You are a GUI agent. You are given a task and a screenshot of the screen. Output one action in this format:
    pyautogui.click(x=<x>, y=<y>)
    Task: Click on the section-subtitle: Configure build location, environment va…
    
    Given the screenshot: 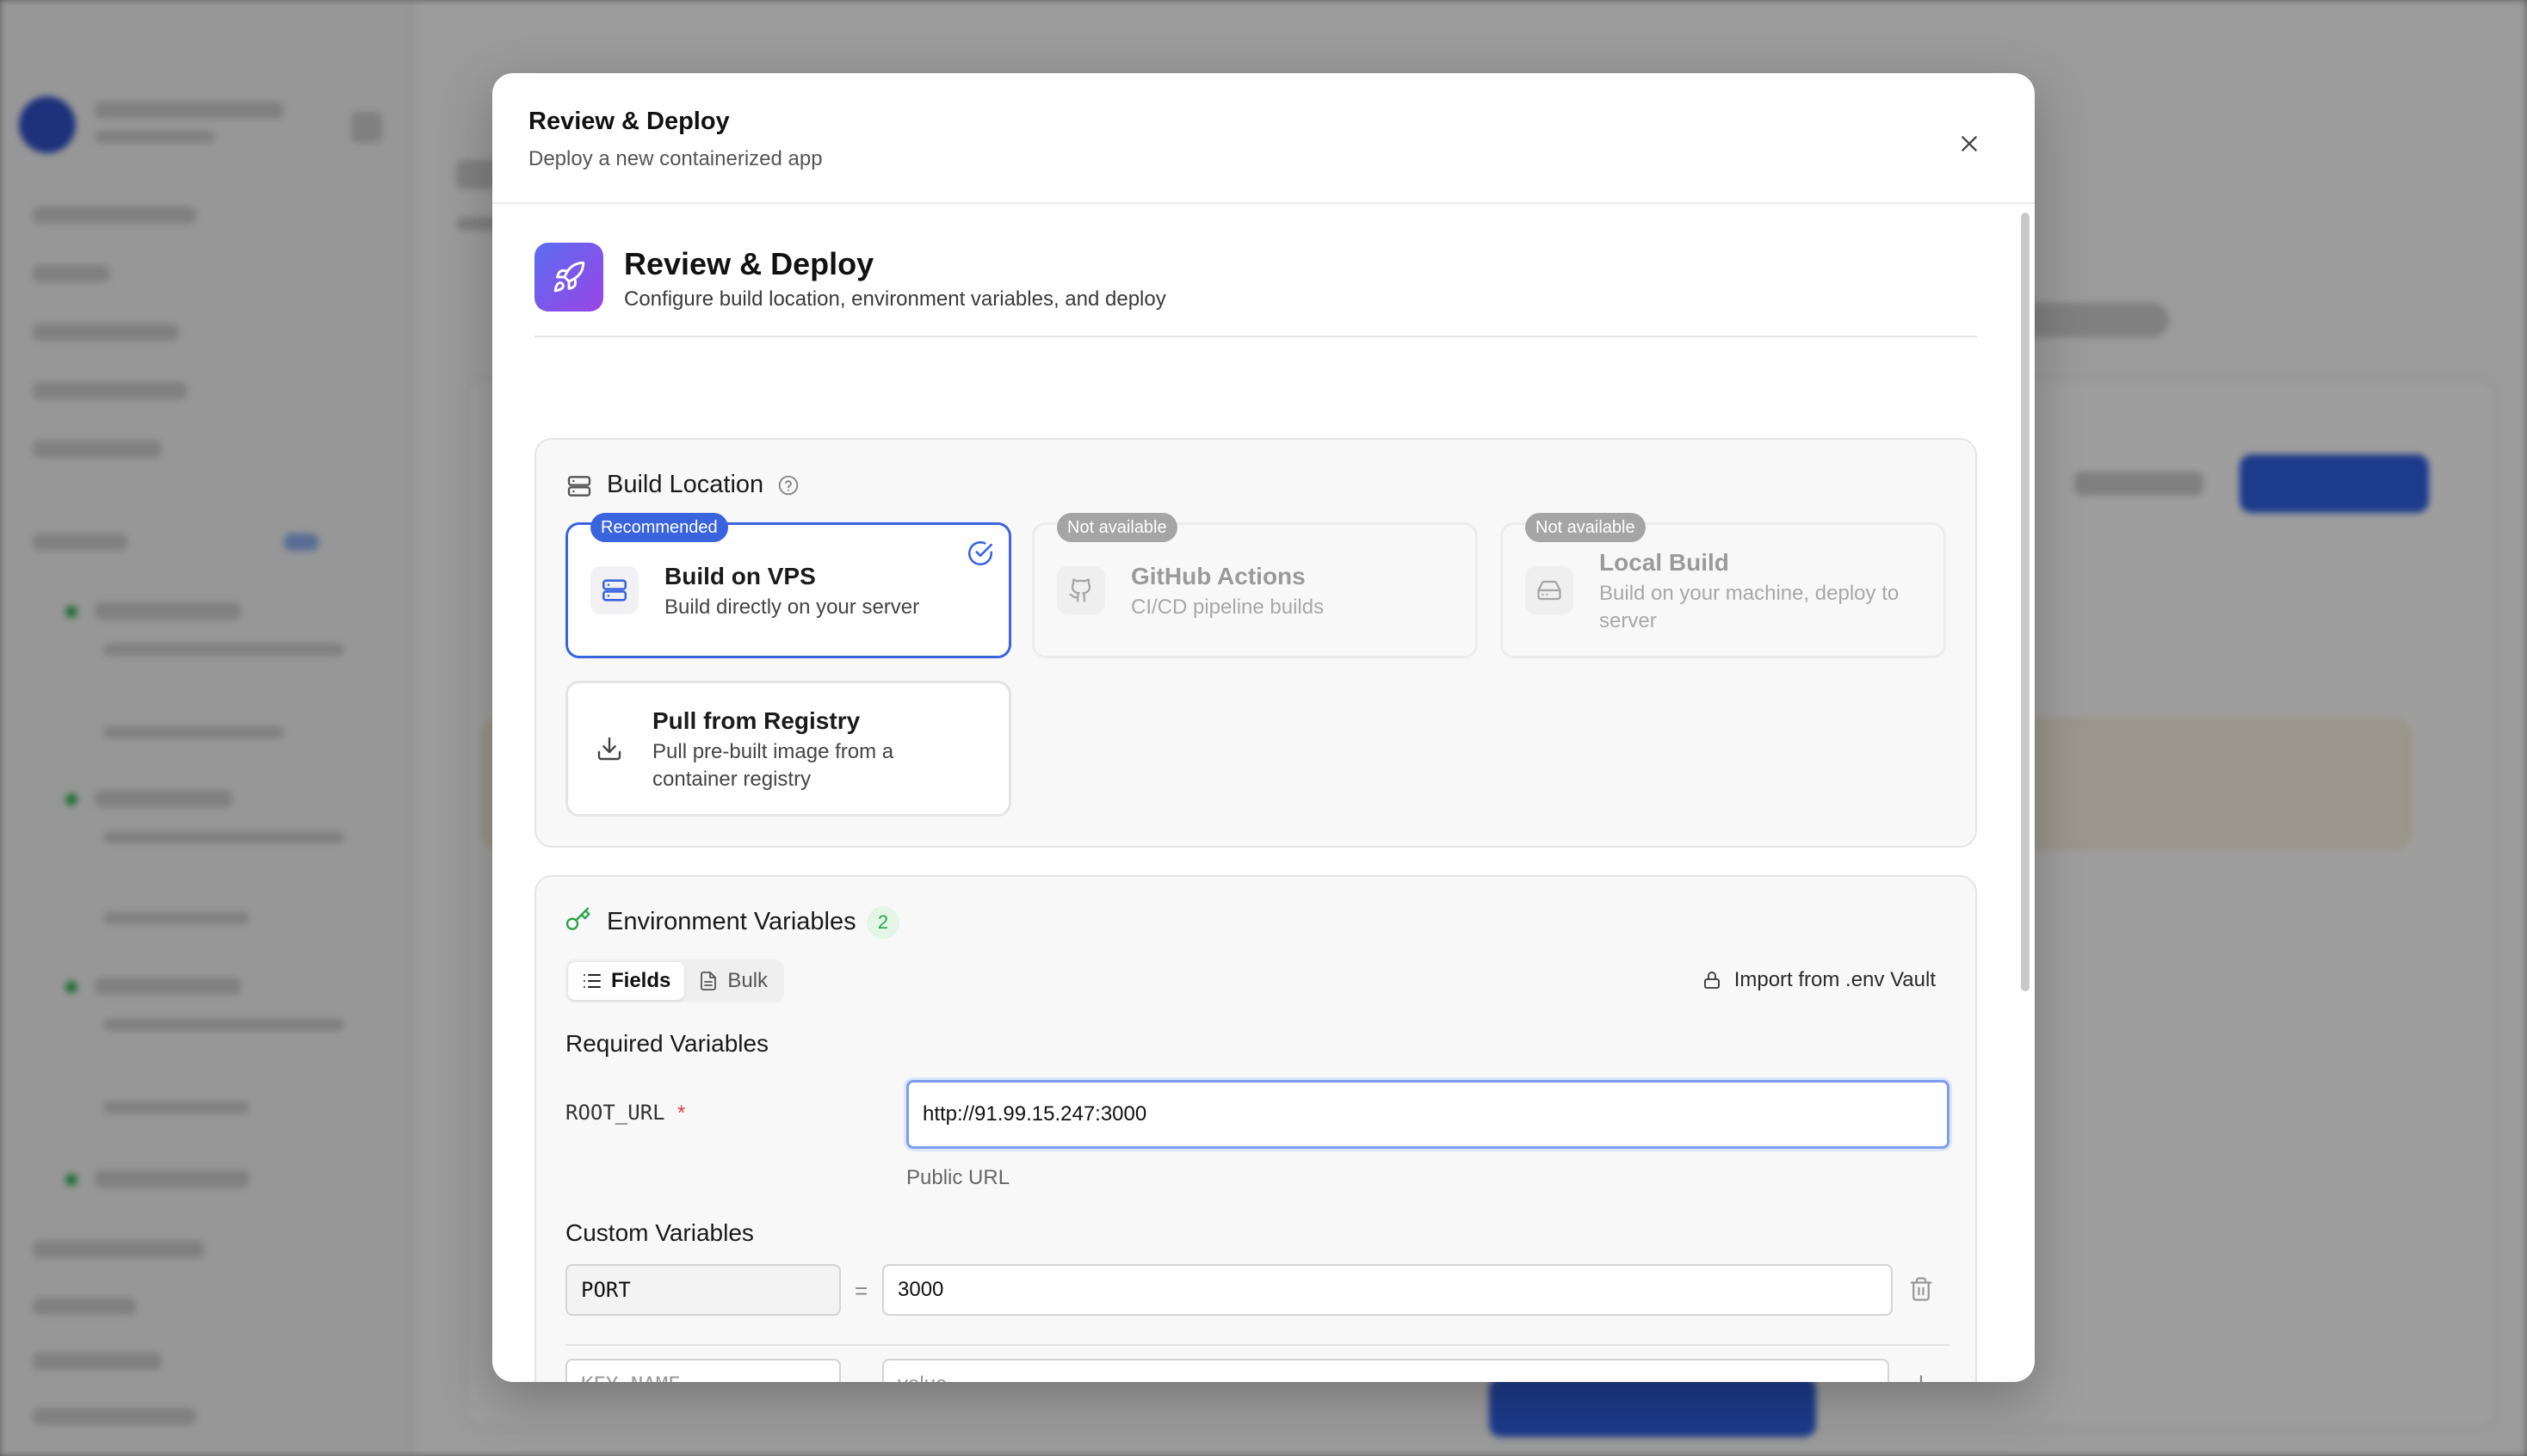 What is the action you would take?
    pyautogui.click(x=895, y=299)
    